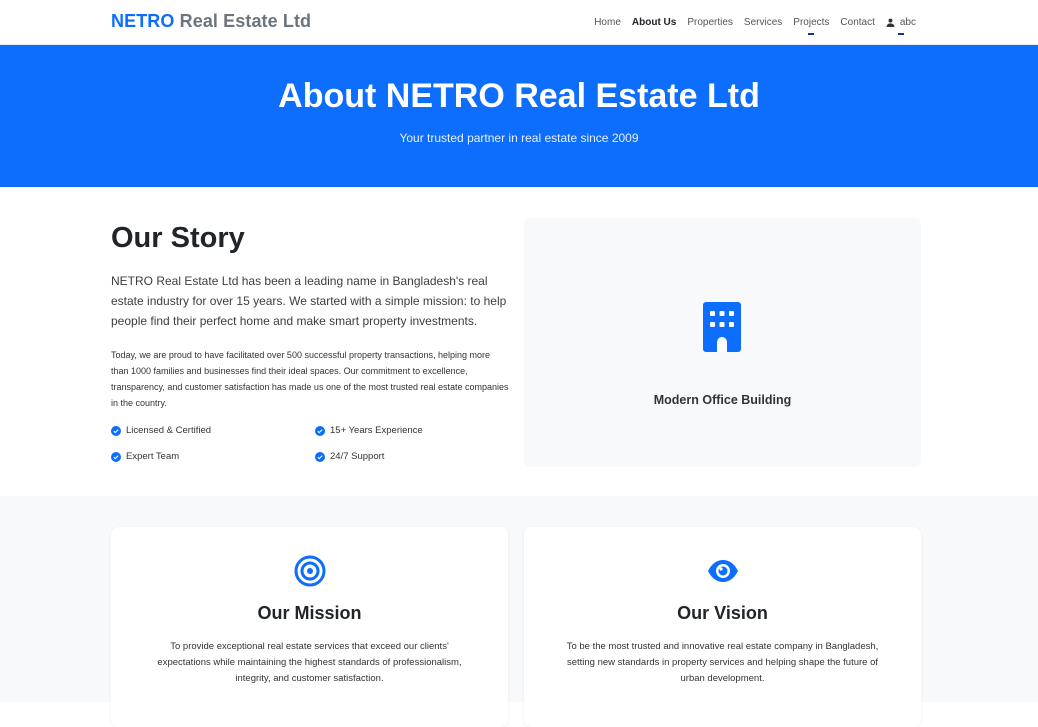 This screenshot has height=727, width=1038. I want to click on feature-item: 15+ Years Experience, so click(369, 430).